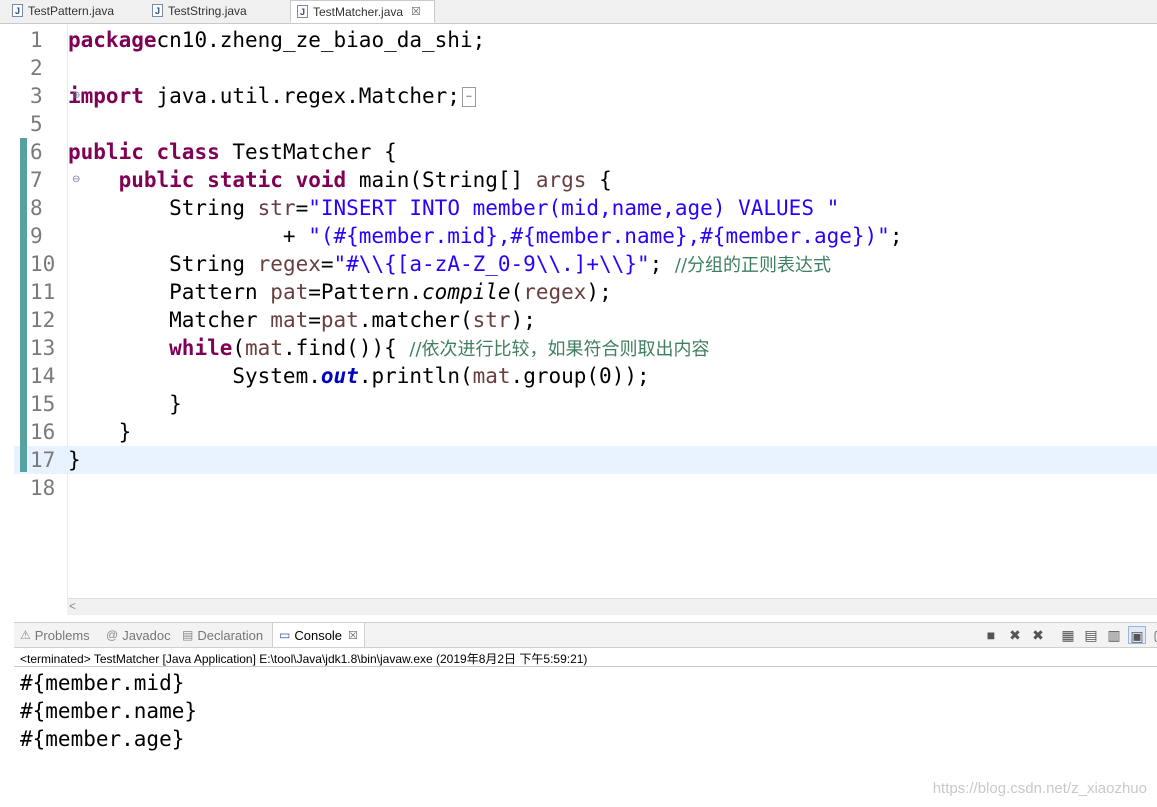 The image size is (1157, 807). Describe the element at coordinates (302, 320) in the screenshot. I see `code-text: Matcher mat=pat.matcher(str);` at that location.